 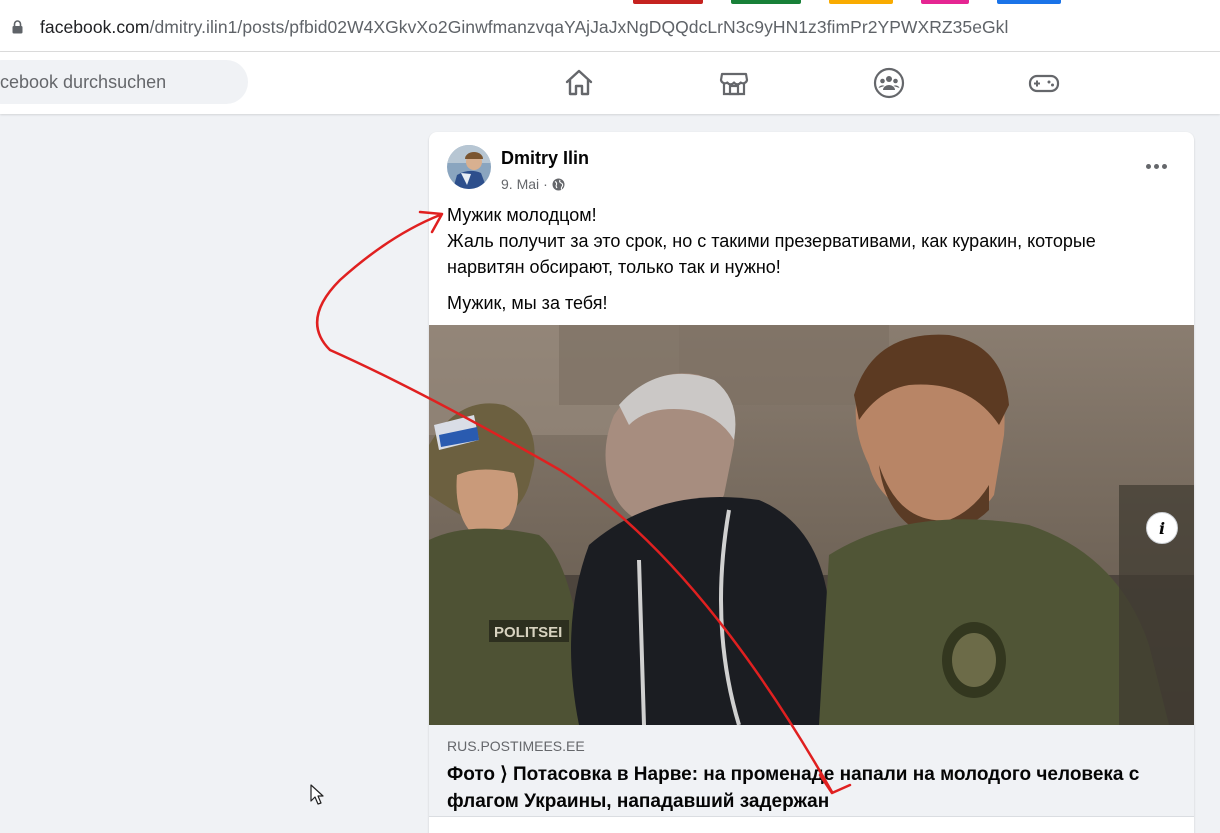 What do you see at coordinates (520, 184) in the screenshot?
I see `post-date: 9. Mai` at bounding box center [520, 184].